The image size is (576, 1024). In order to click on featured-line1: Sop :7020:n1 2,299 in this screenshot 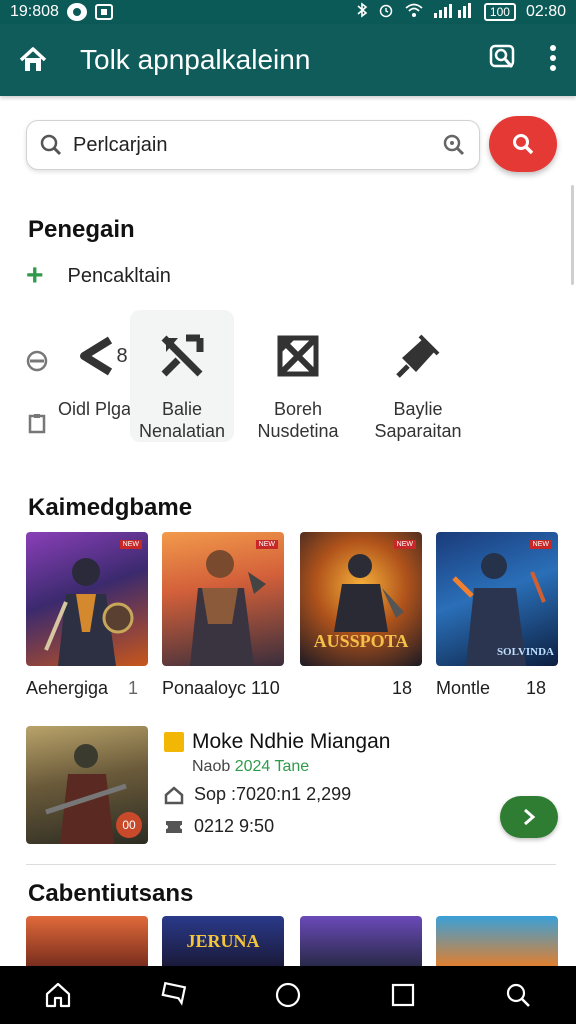, I will do `click(273, 794)`.